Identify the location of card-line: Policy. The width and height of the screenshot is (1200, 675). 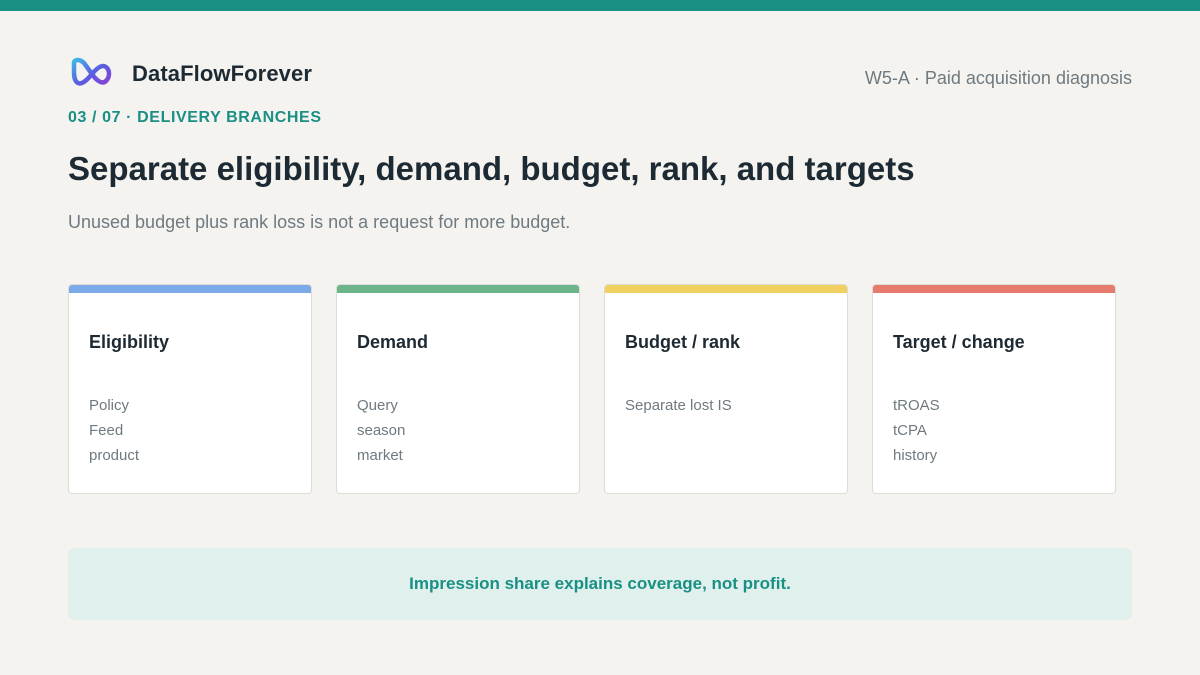
(109, 405).